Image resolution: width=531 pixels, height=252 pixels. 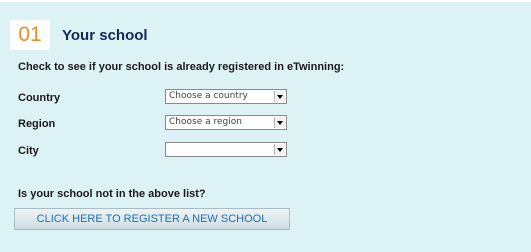 What do you see at coordinates (265, 1) in the screenshot?
I see `panel-top-edge` at bounding box center [265, 1].